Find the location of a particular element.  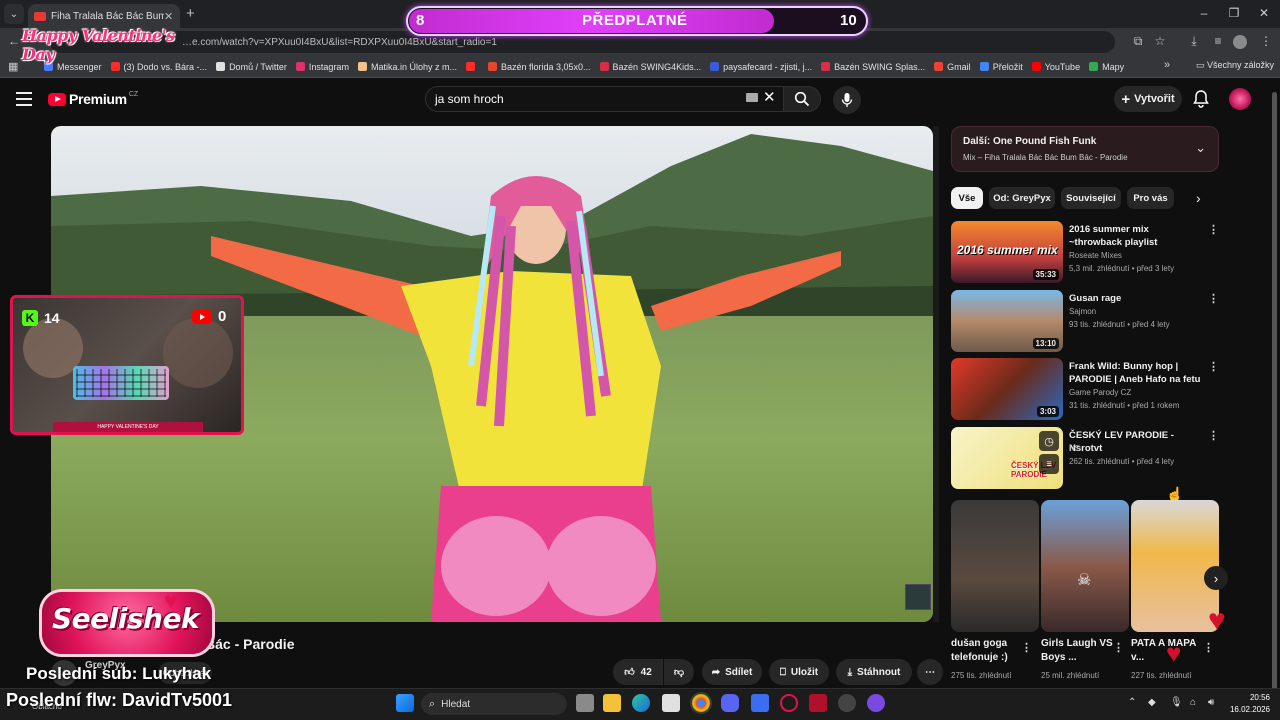

save-button: ⎕ Uložit is located at coordinates (799, 672).